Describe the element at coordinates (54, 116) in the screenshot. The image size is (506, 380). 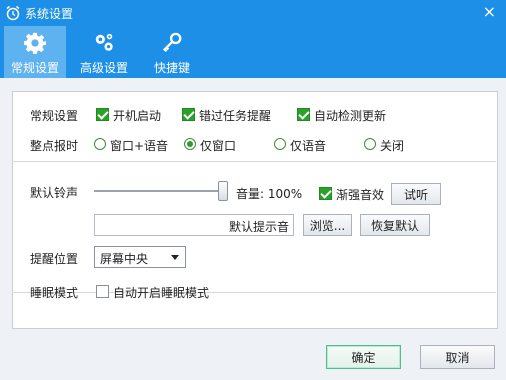
I see `general-section-label: 常规设置` at that location.